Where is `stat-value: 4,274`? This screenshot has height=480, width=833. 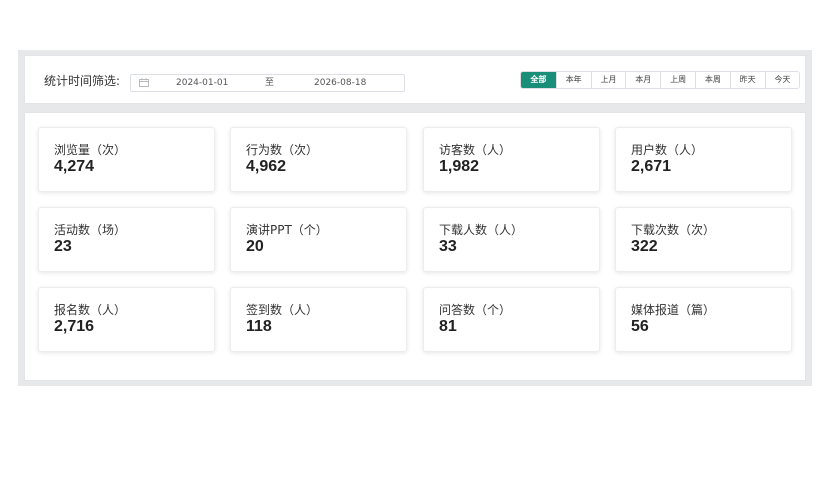 stat-value: 4,274 is located at coordinates (74, 166).